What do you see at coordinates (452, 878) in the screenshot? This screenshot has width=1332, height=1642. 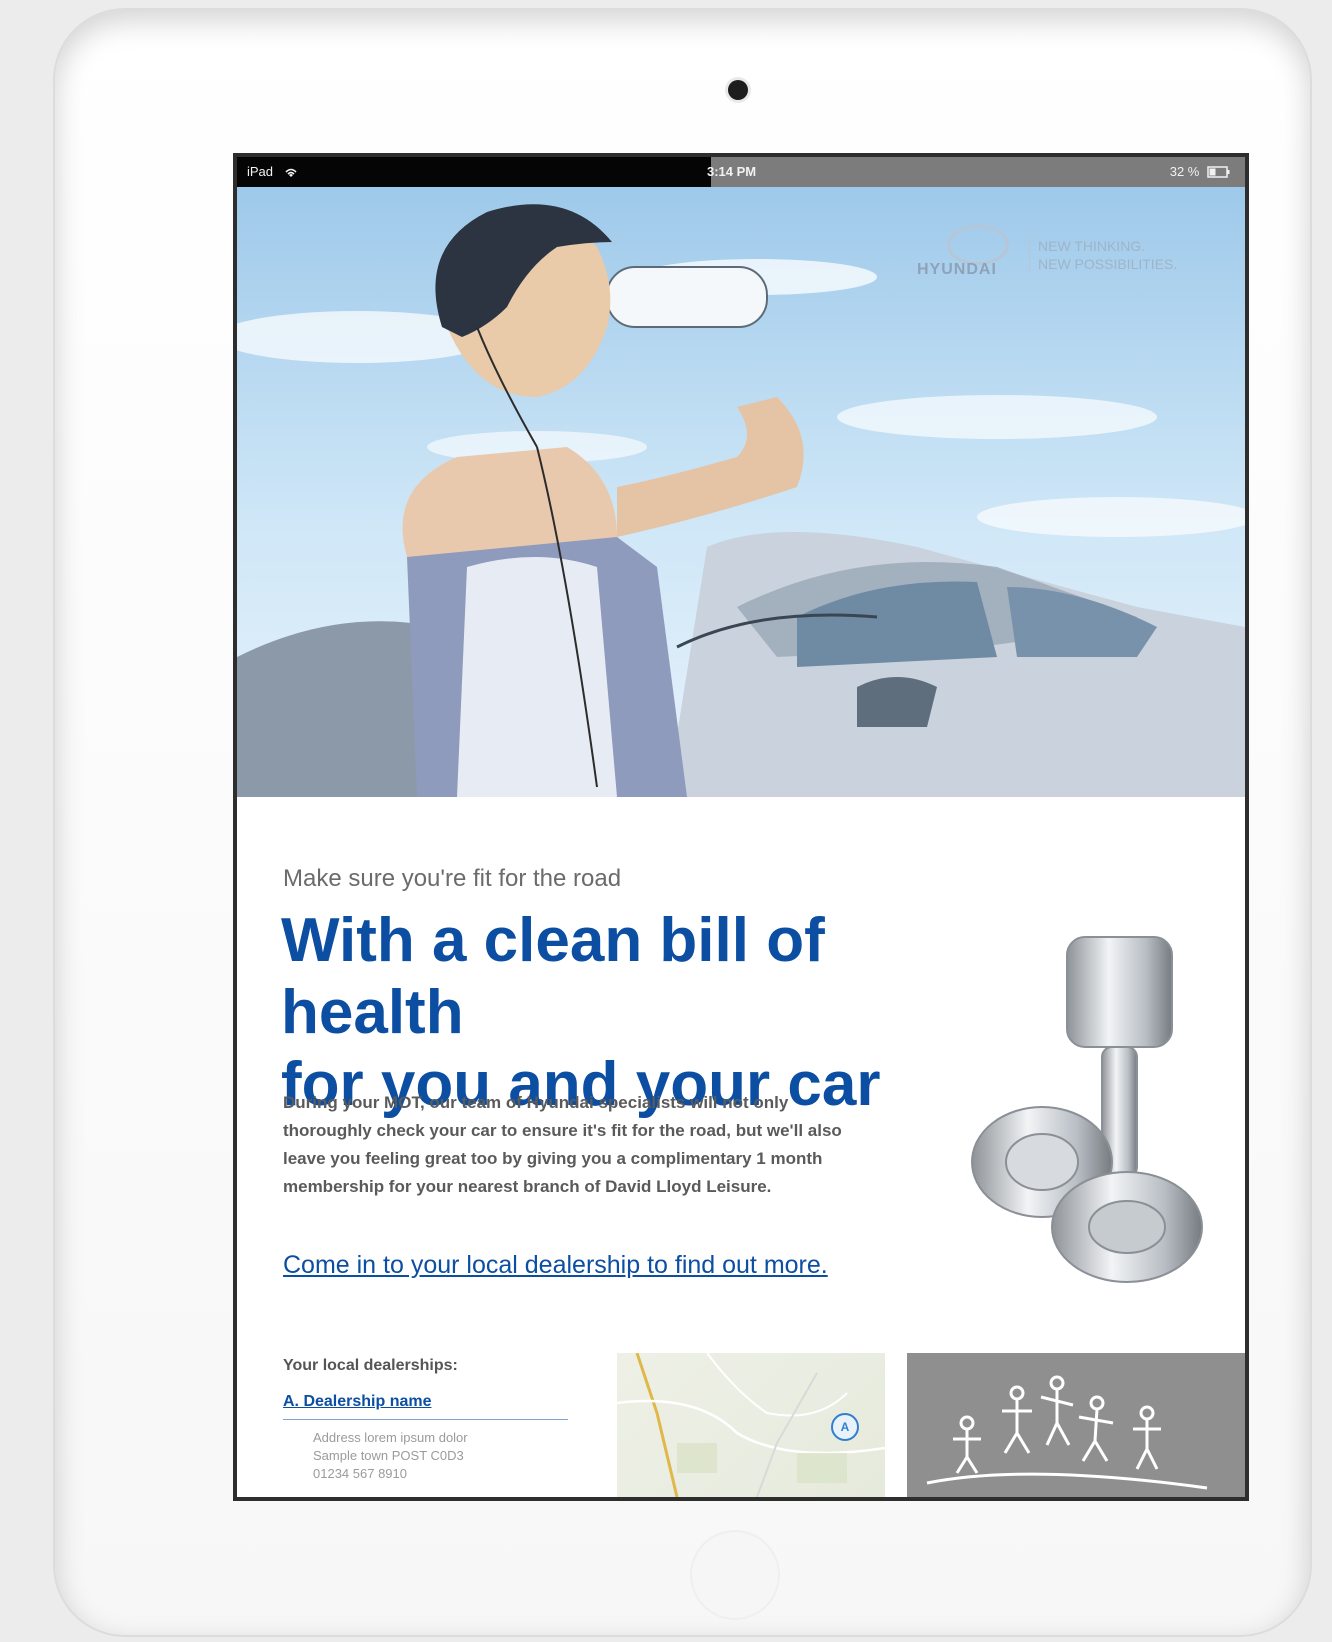 I see `kicker-text: Make sure you're fit for the road` at bounding box center [452, 878].